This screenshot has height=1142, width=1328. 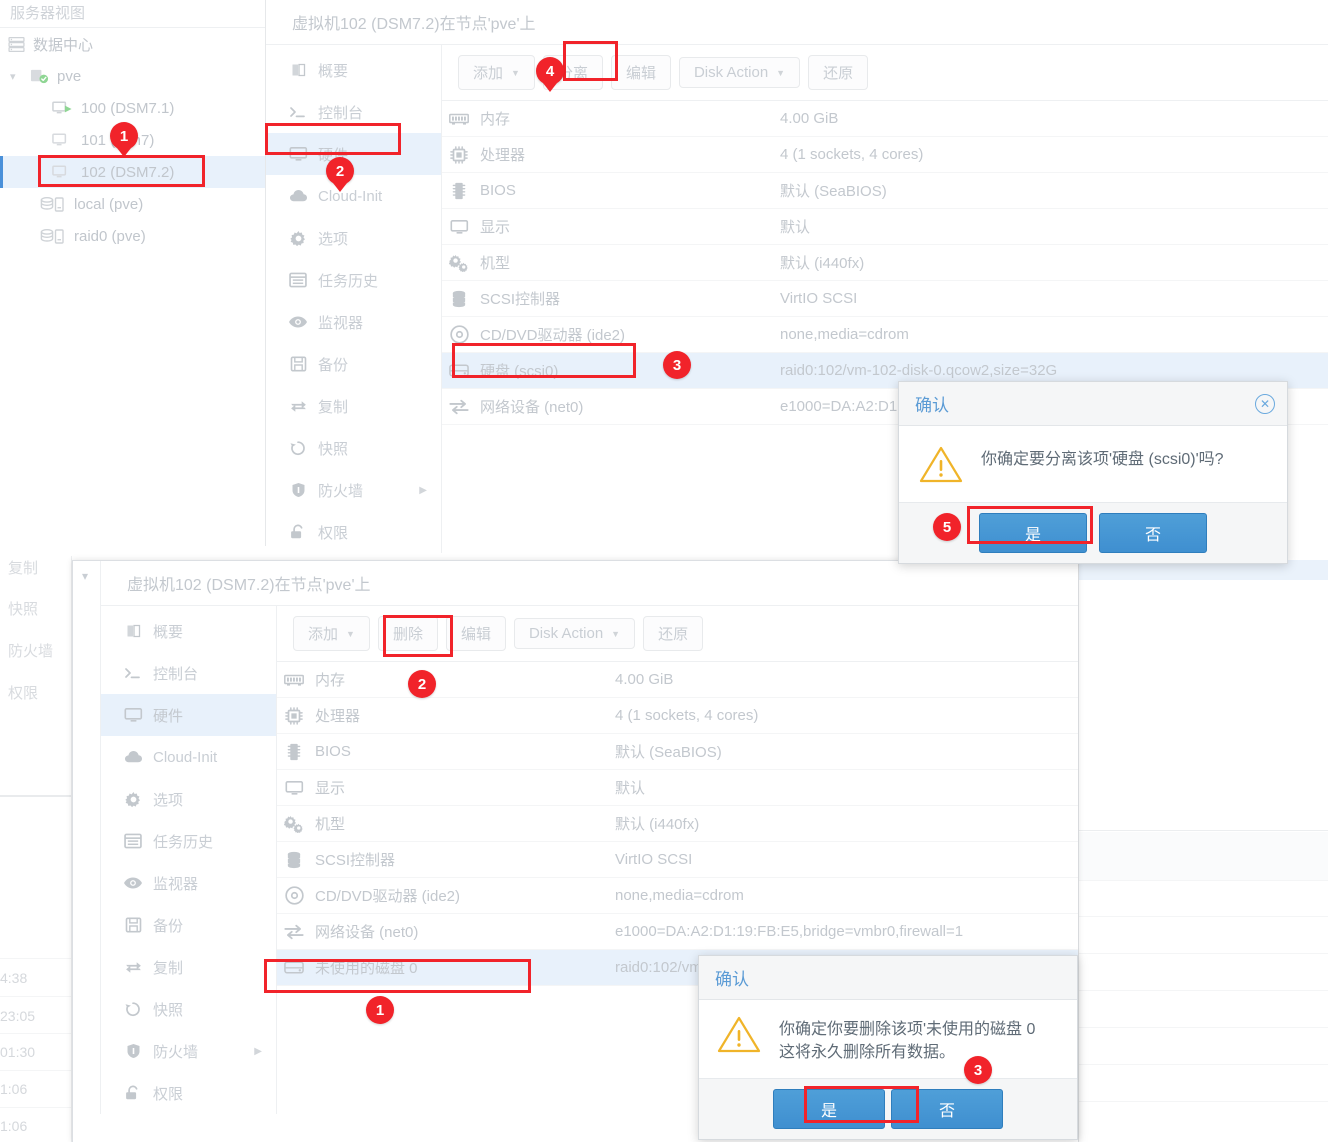 I want to click on hardware-row-top: BIOS 默认 (SeaBIOS), so click(x=885, y=191).